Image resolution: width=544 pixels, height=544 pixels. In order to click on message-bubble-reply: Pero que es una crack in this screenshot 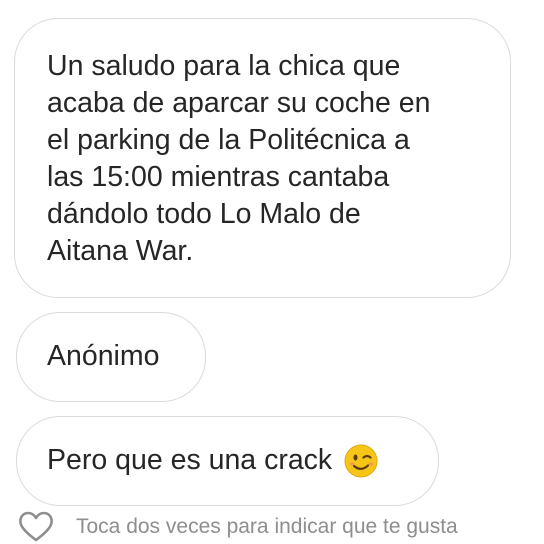, I will do `click(227, 461)`.